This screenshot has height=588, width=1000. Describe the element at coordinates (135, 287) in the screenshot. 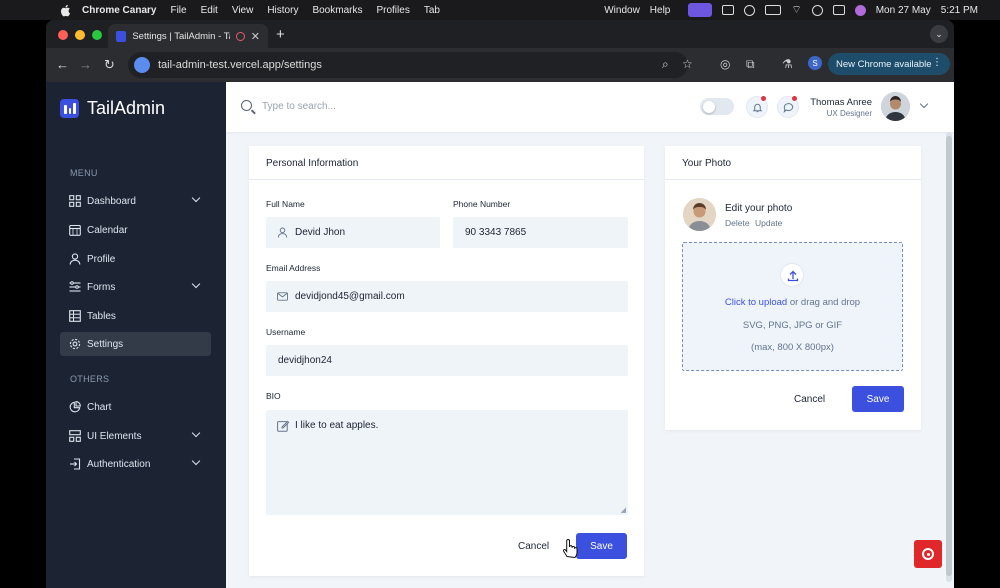

I see `sidebar-item-forms: Forms` at that location.